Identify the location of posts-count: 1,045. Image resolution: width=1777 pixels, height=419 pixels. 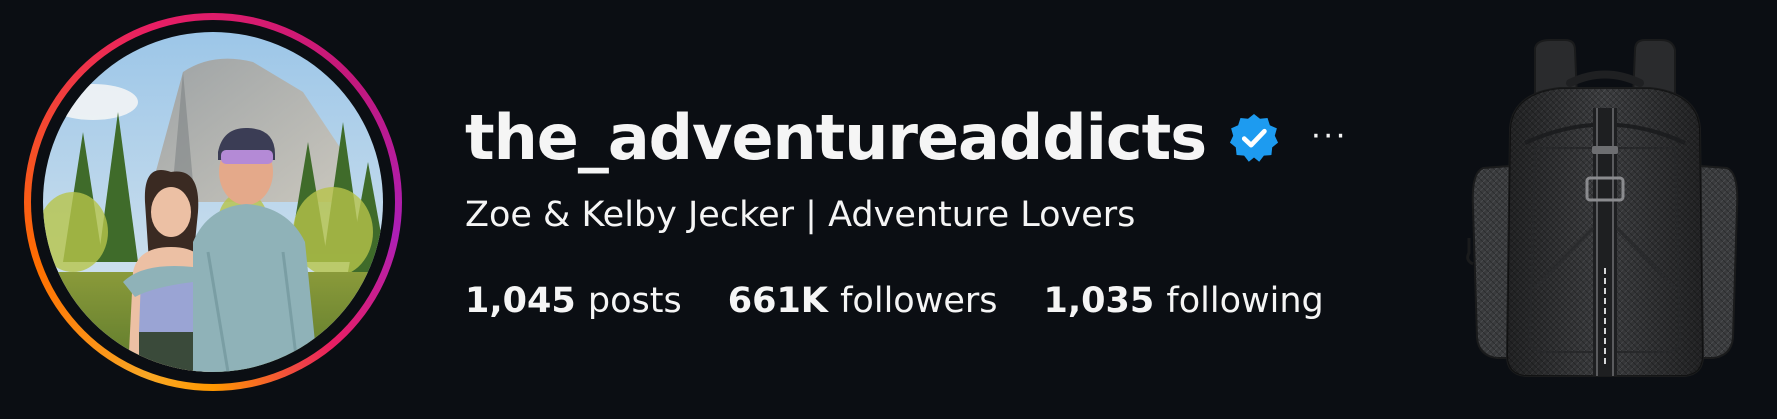
(526, 301).